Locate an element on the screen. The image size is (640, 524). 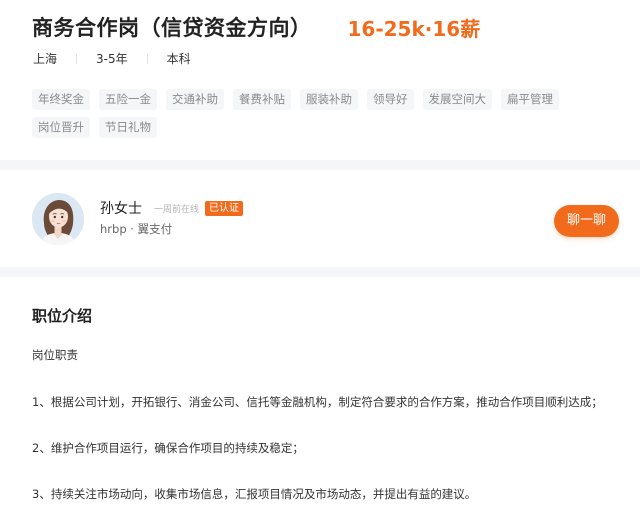
benefit-tag: 餐费补贴 is located at coordinates (262, 99).